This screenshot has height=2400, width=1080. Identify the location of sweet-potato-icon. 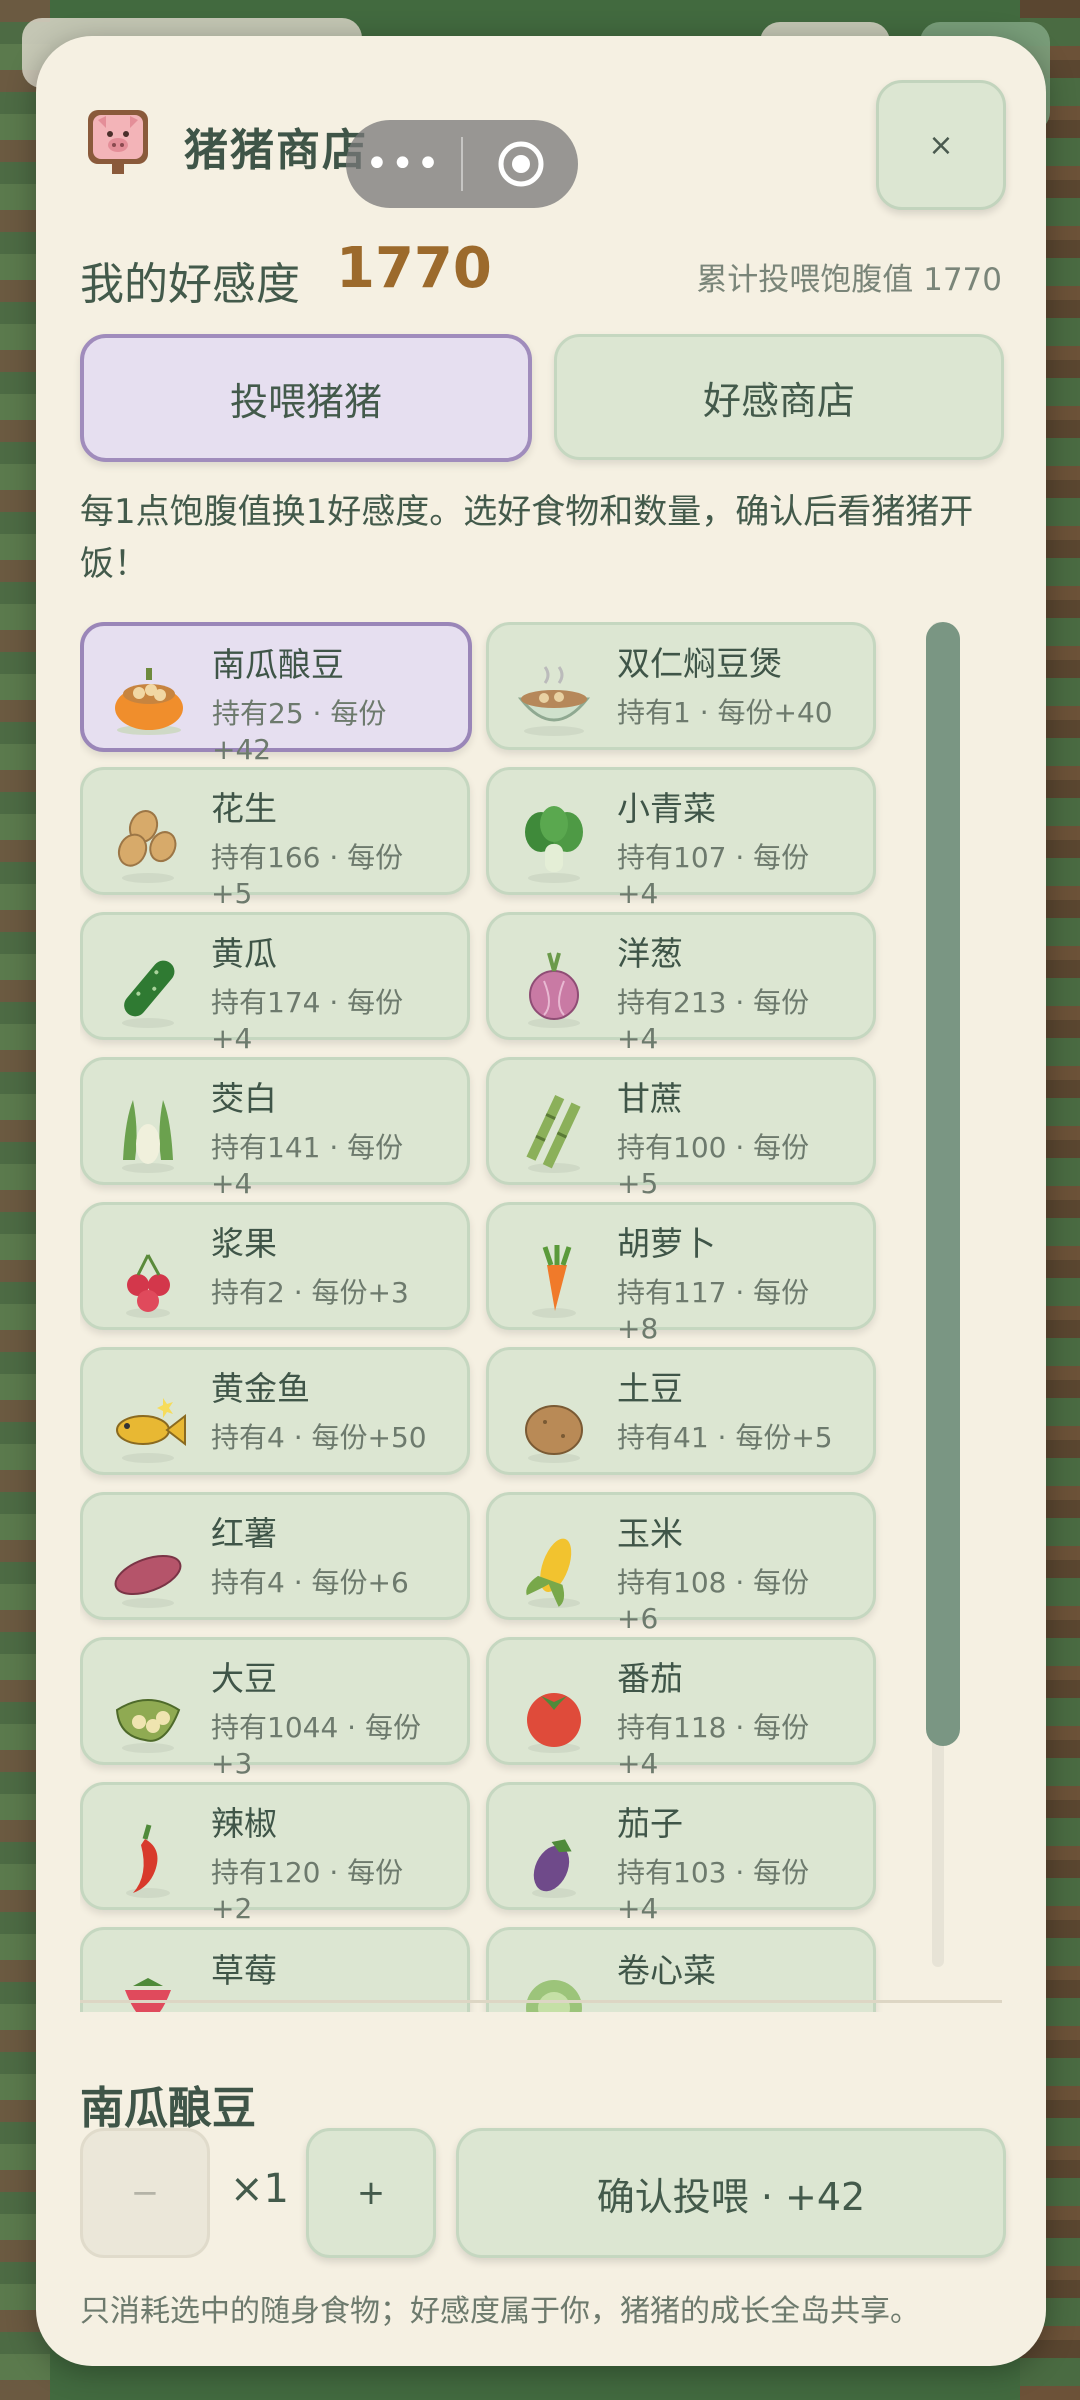
(148, 1581).